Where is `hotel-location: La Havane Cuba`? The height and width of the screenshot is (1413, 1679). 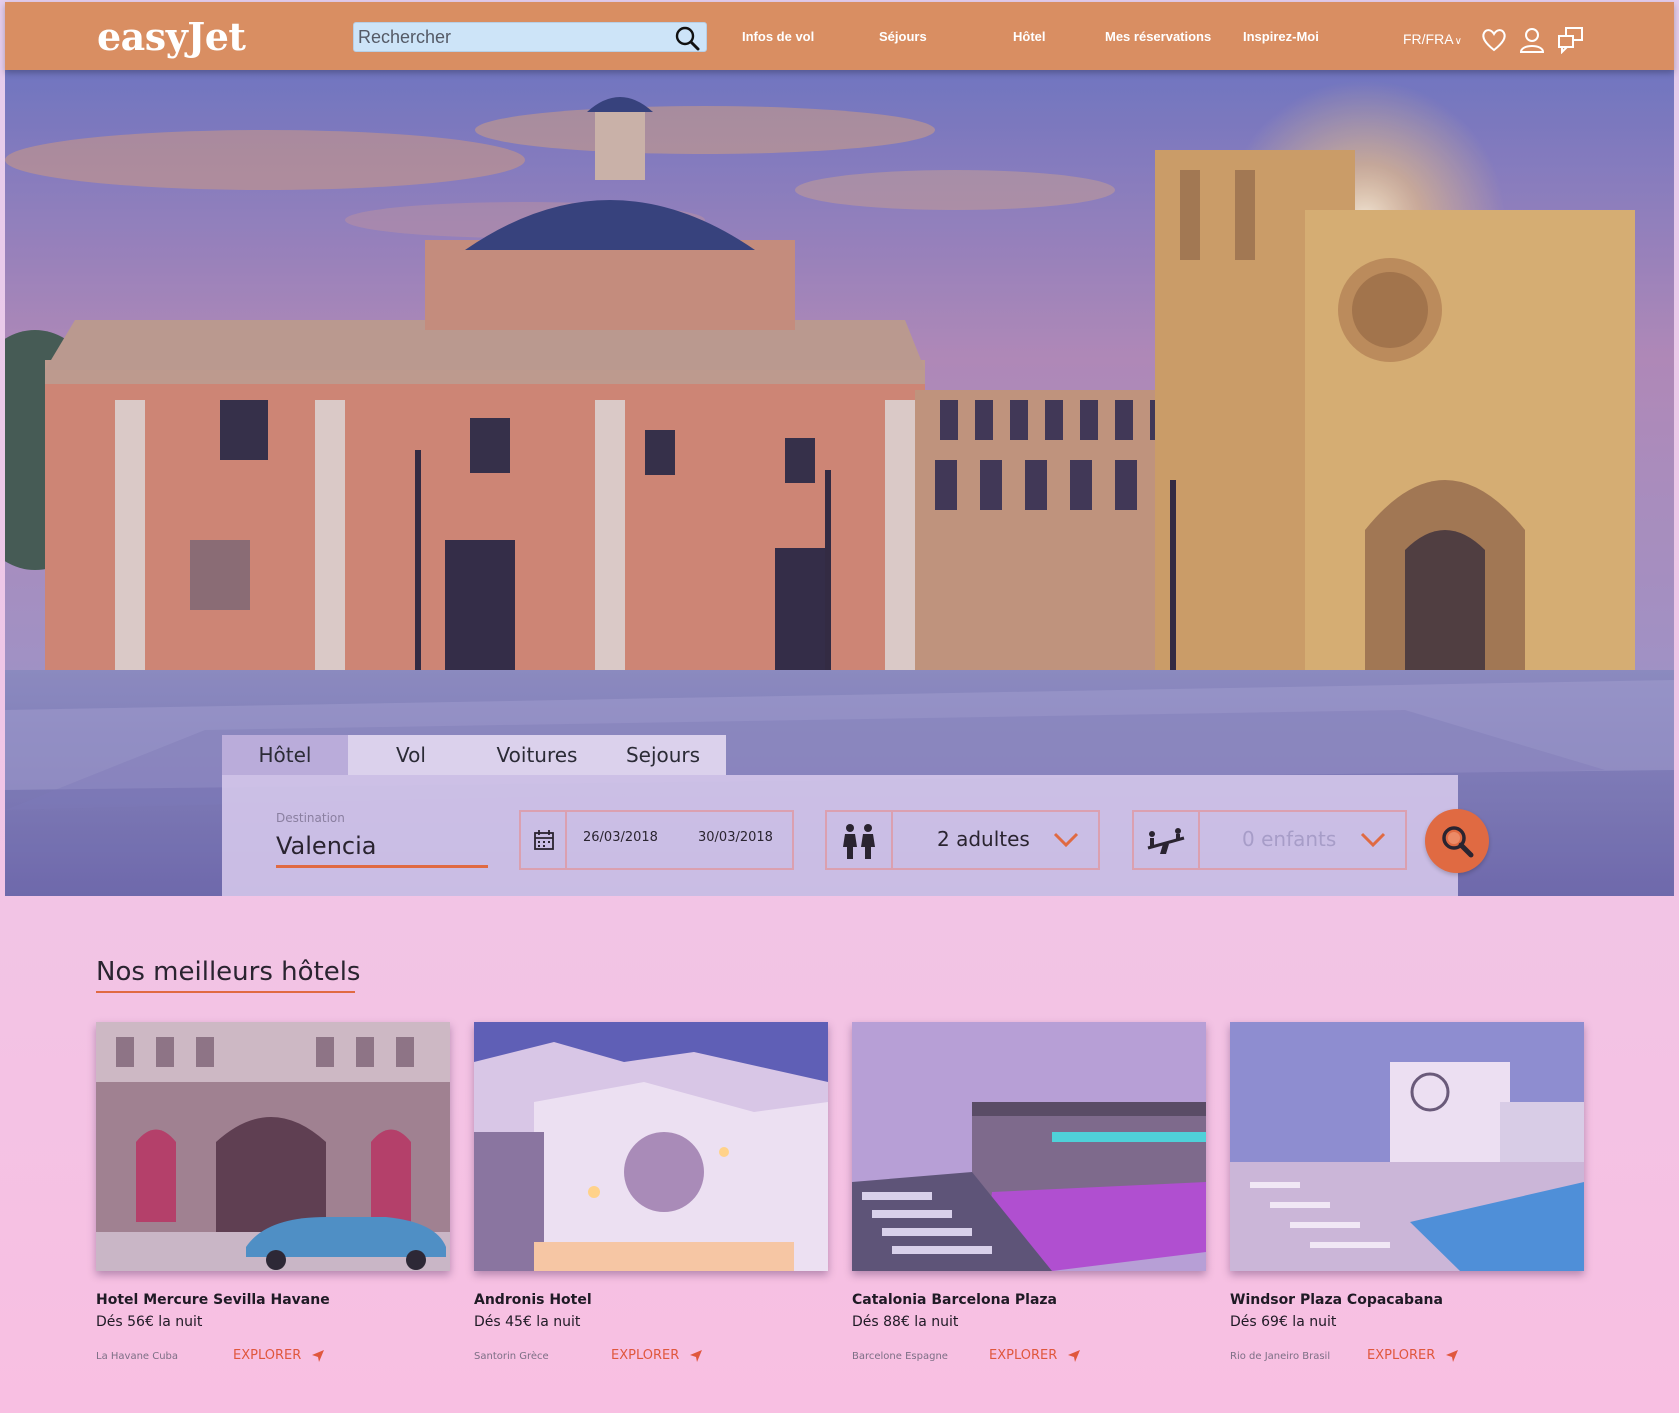
hotel-location: La Havane Cuba is located at coordinates (137, 1356).